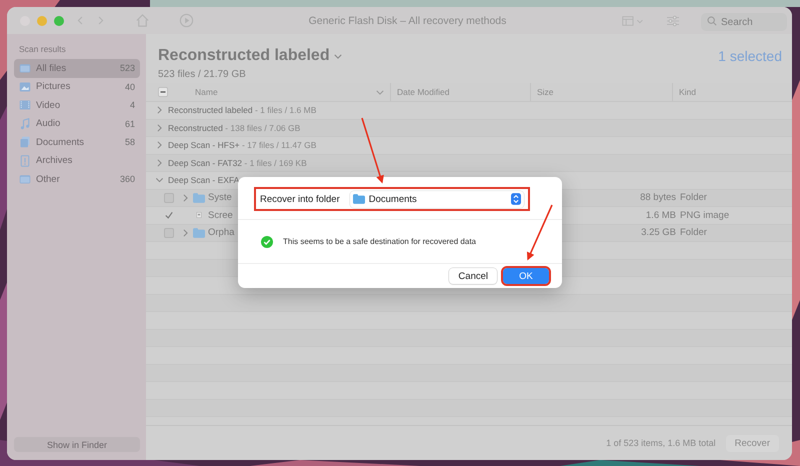 The height and width of the screenshot is (466, 800). What do you see at coordinates (25, 86) in the screenshot?
I see `picture-icon` at bounding box center [25, 86].